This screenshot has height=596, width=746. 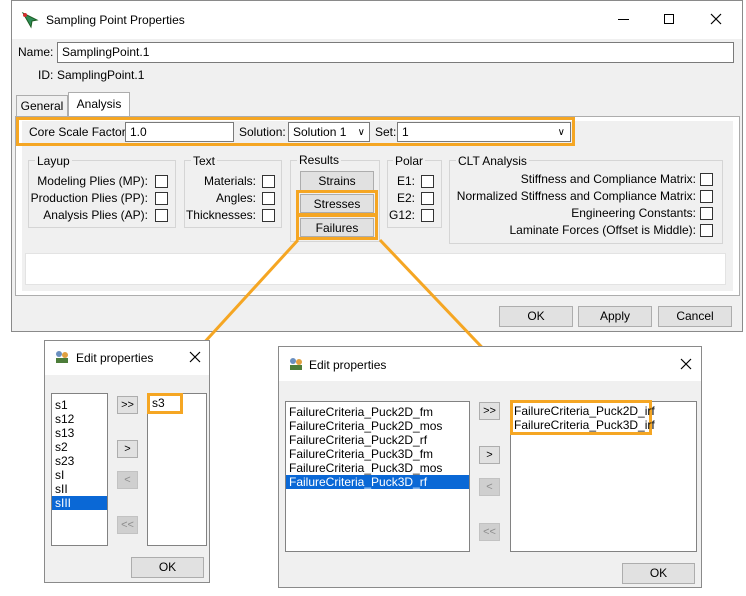 I want to click on highlight-chosen-s3: s3, so click(x=165, y=403).